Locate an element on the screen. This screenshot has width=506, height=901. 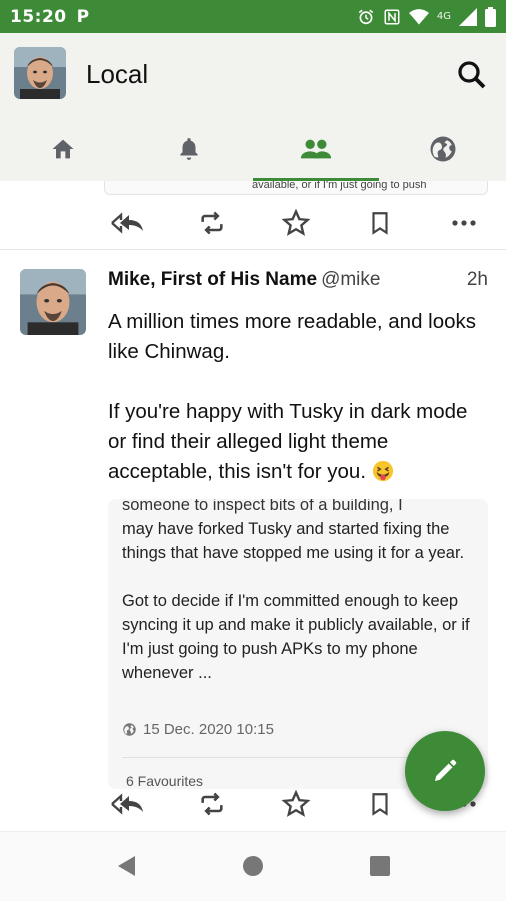
battery-icon is located at coordinates (490, 16).